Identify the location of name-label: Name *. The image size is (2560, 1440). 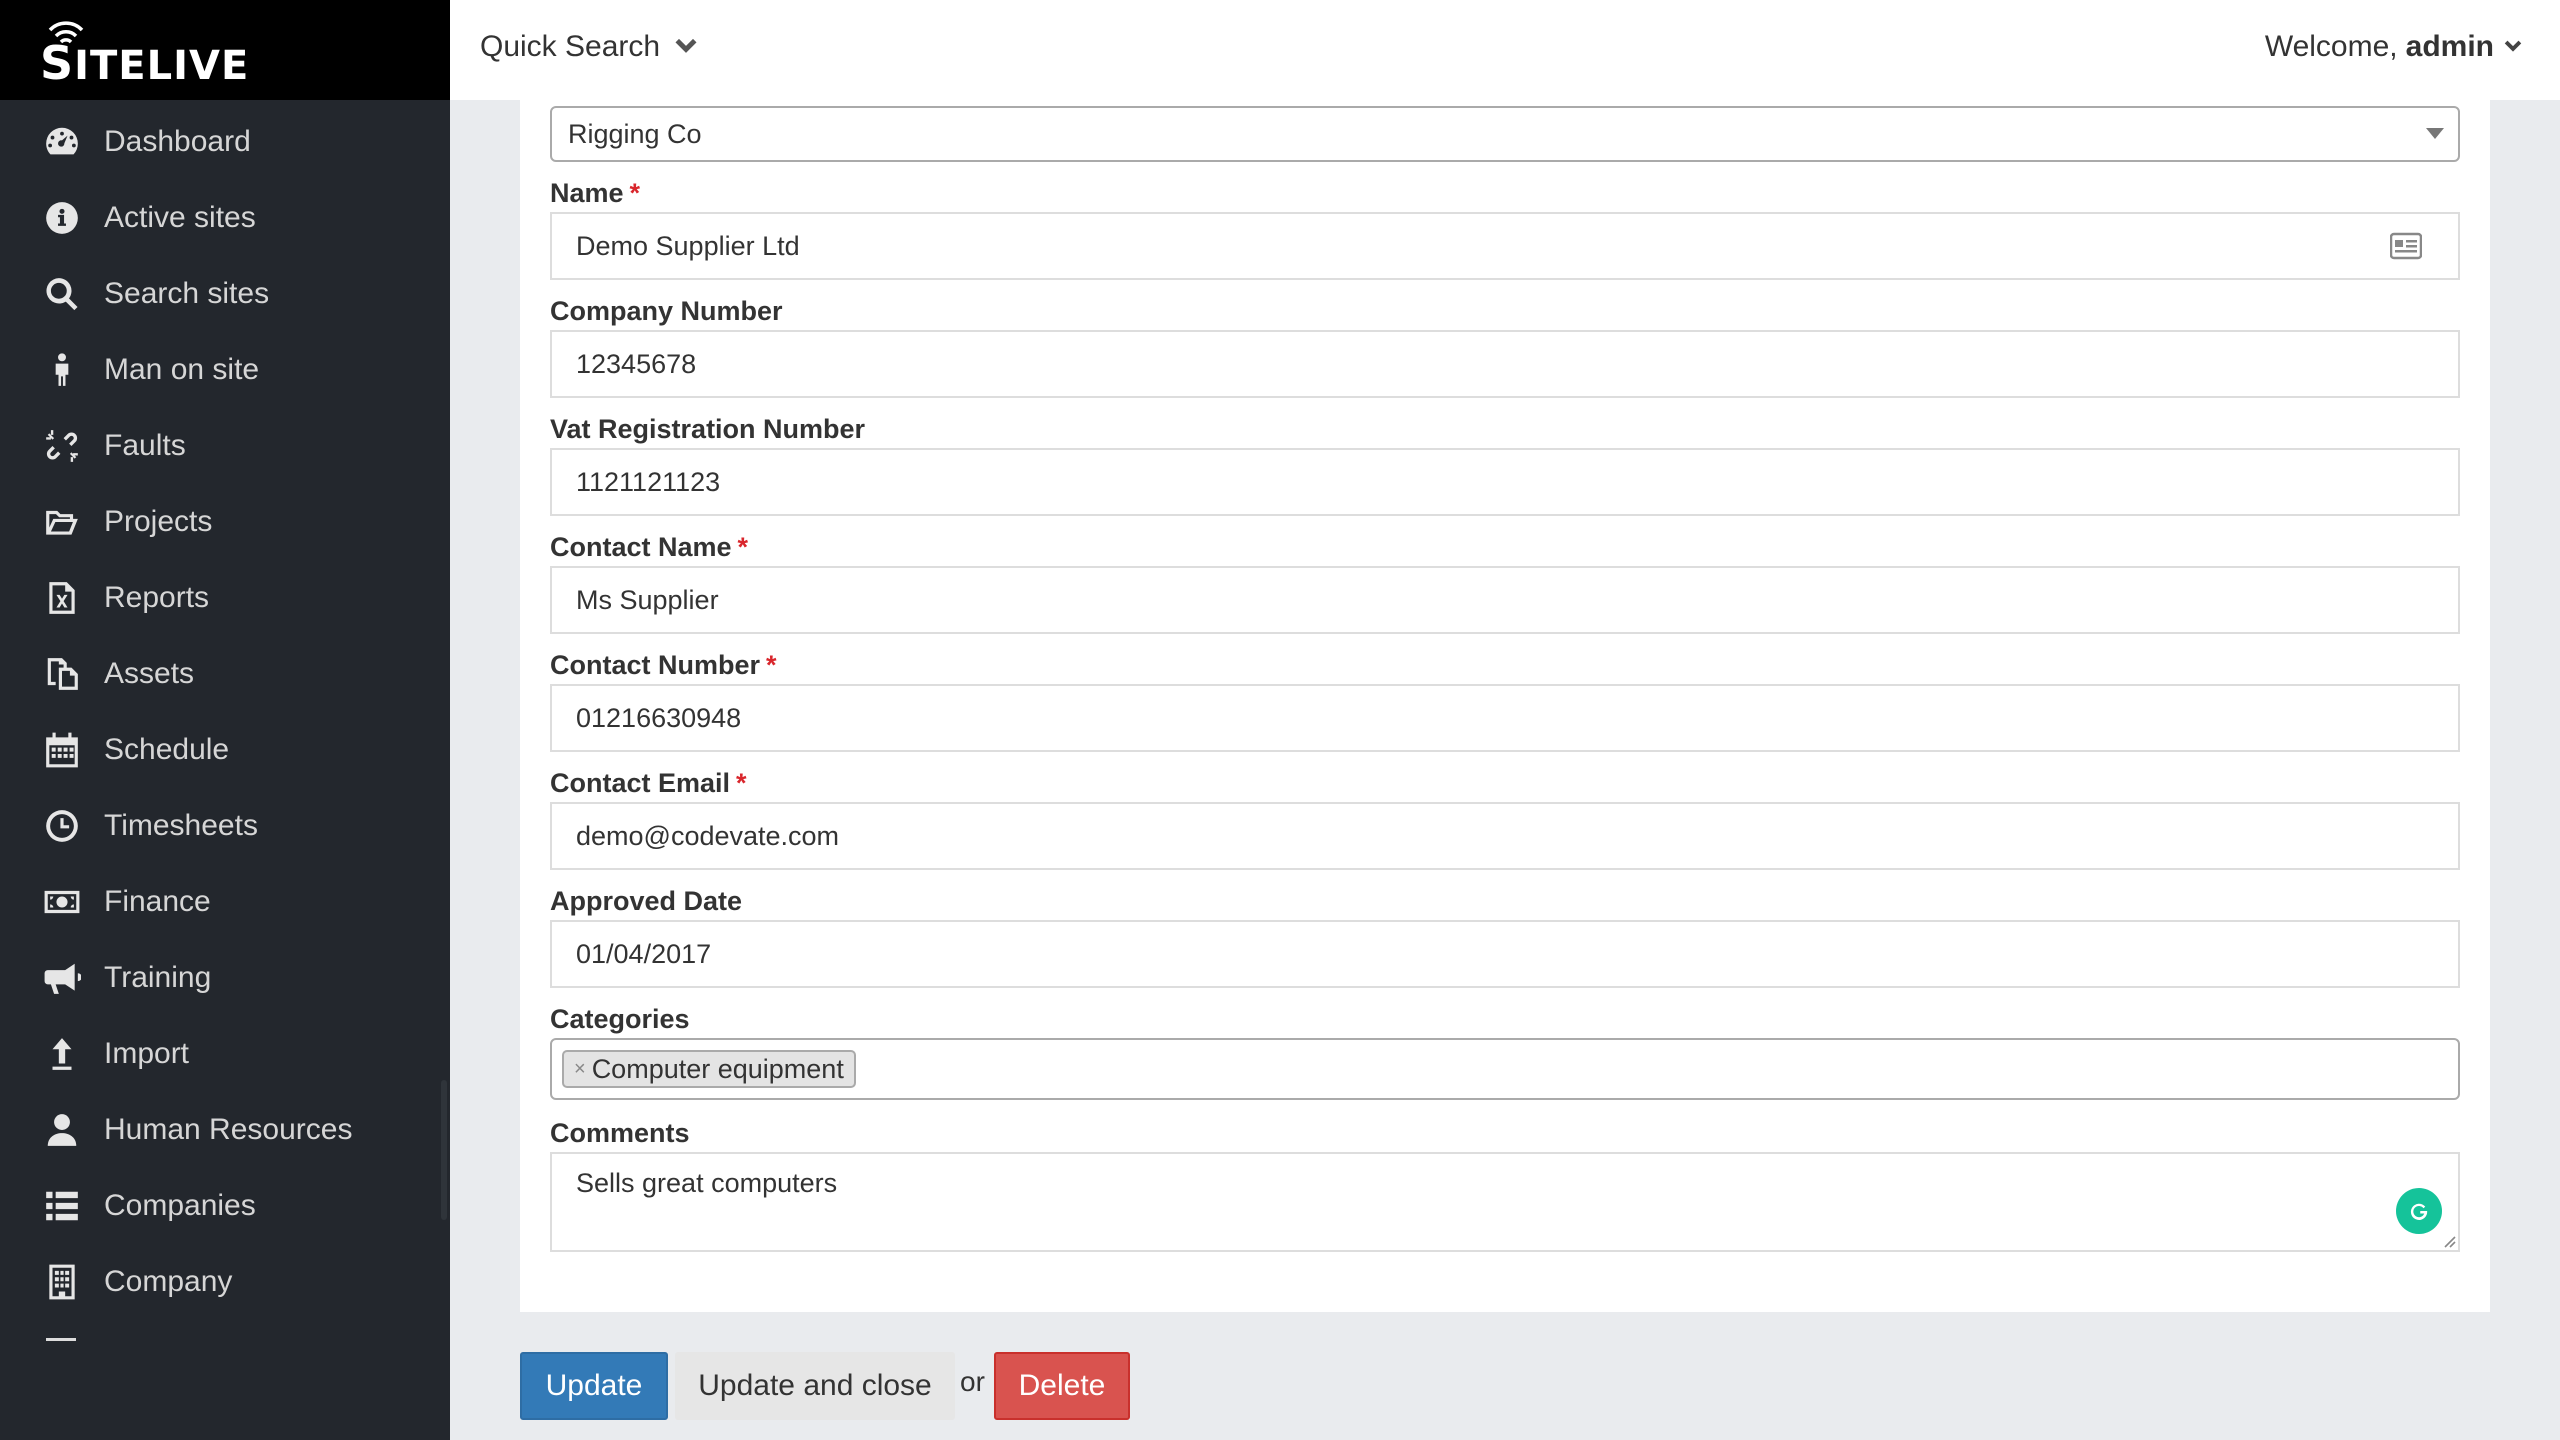
(595, 193).